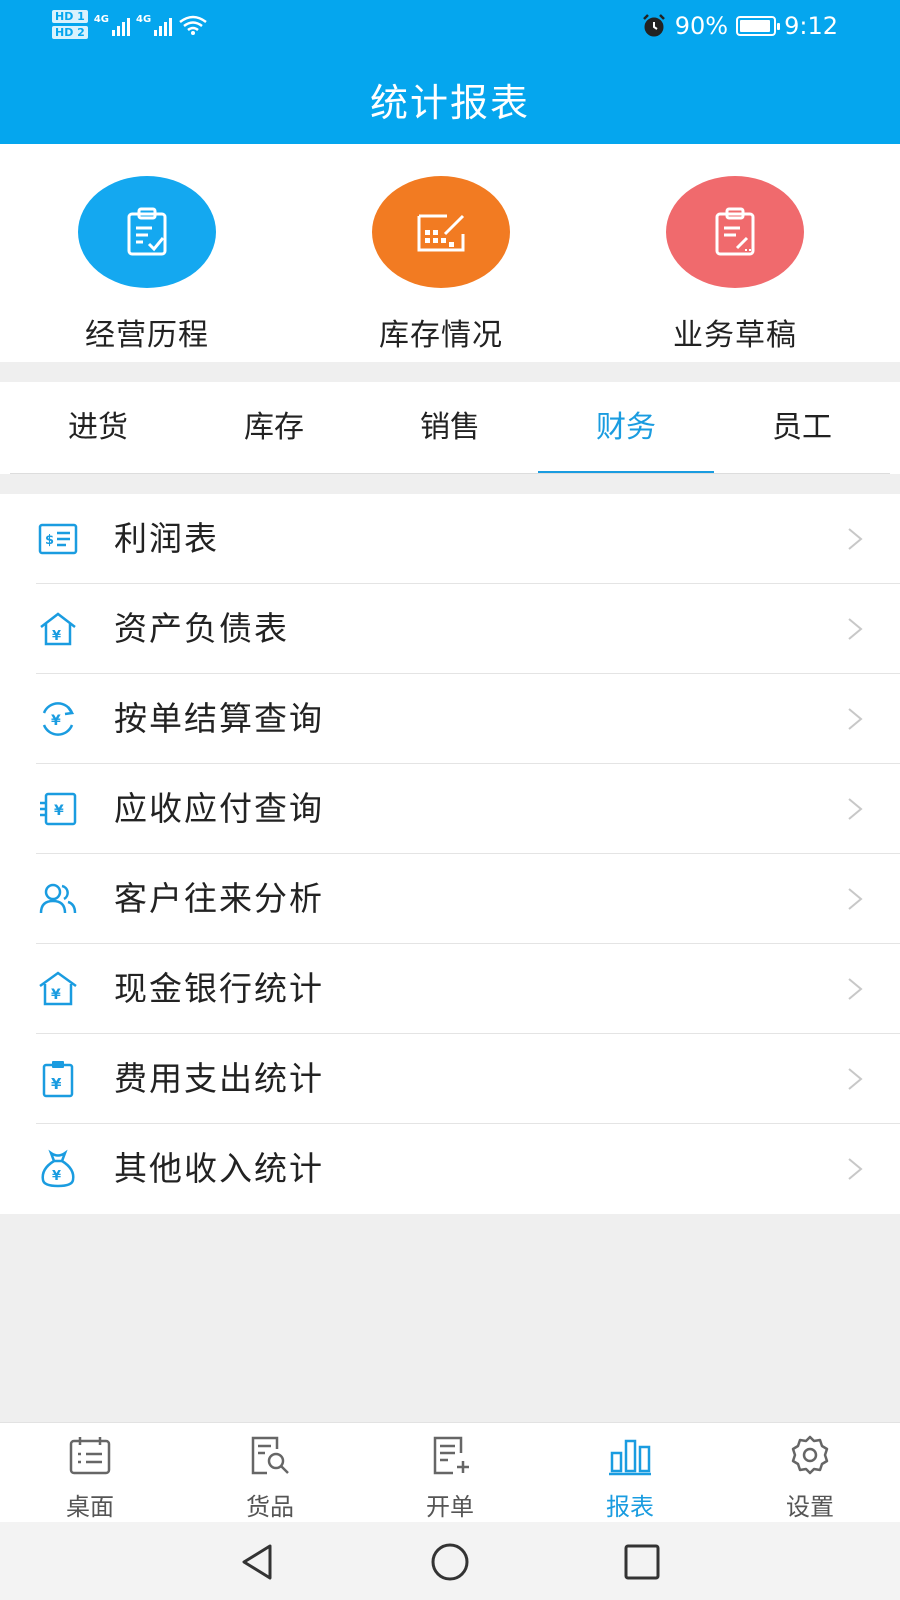  I want to click on system-nav-bar, so click(450, 1561).